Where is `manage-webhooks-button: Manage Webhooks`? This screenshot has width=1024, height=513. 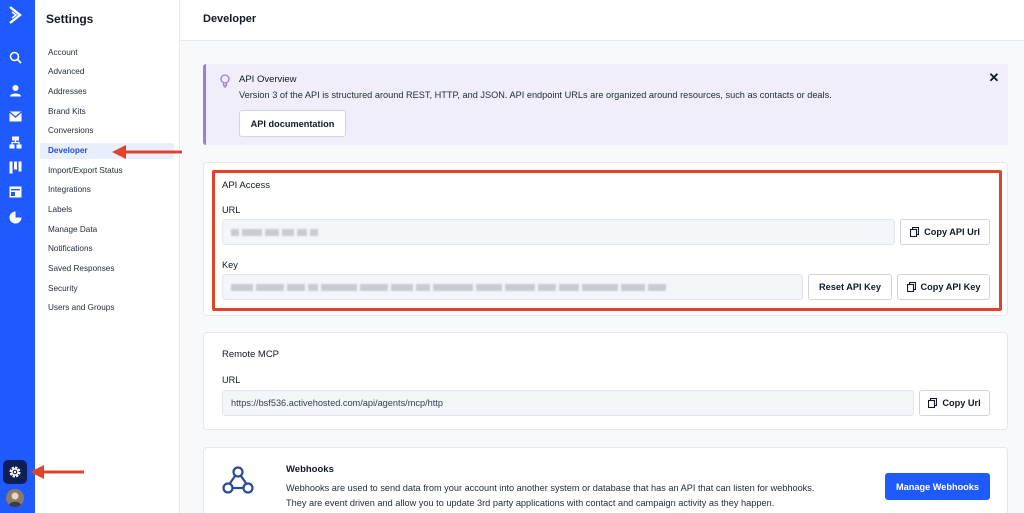 manage-webhooks-button: Manage Webhooks is located at coordinates (937, 486).